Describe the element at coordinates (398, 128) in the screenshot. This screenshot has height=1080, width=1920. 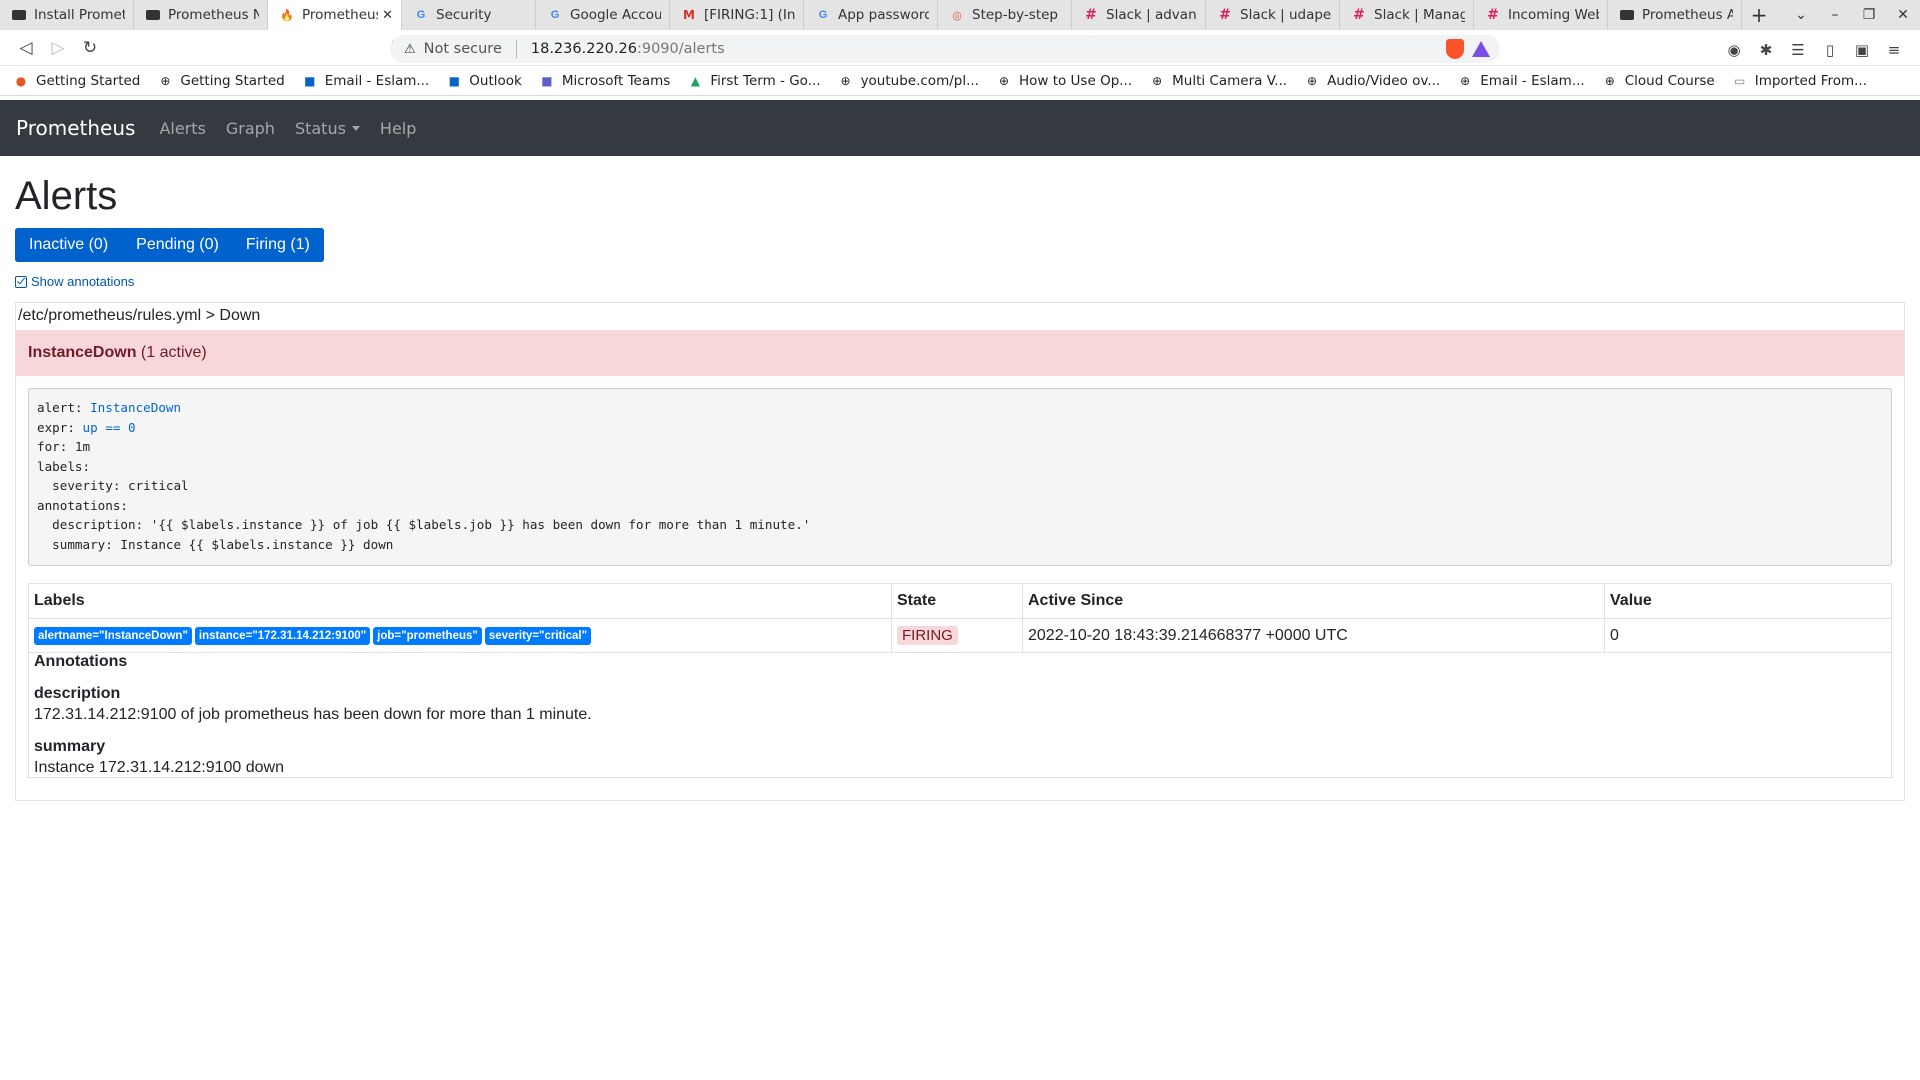
I see `nav-help: Help` at that location.